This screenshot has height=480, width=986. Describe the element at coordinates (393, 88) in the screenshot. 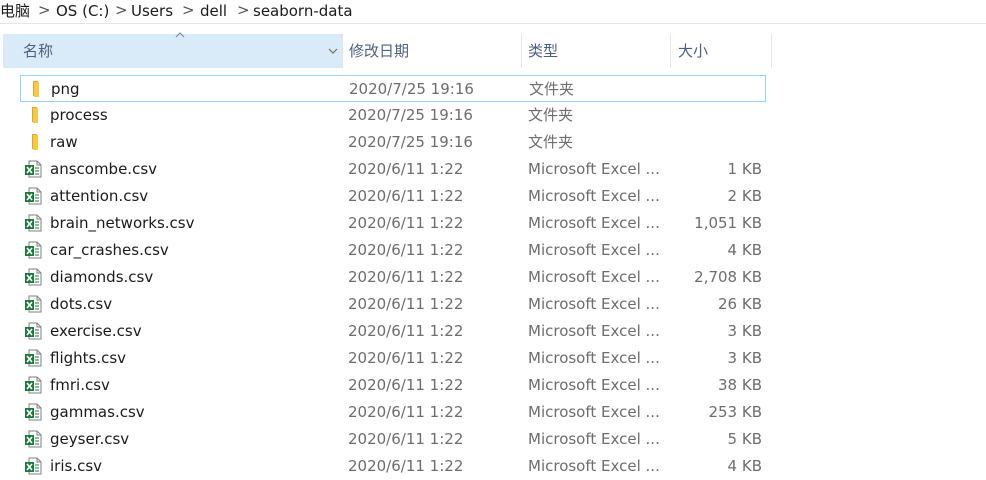

I see `file-row: png 2020/7/25 19:16 文件夹` at that location.